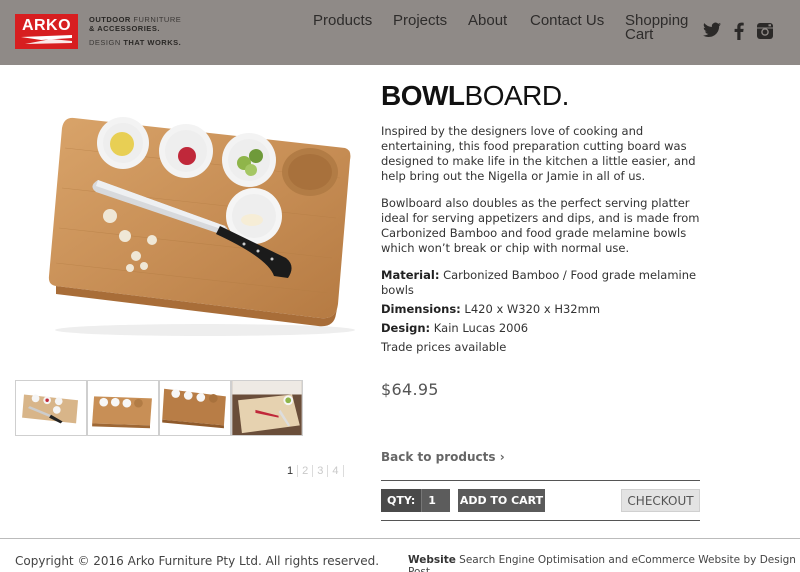 This screenshot has height=572, width=800. What do you see at coordinates (336, 471) in the screenshot?
I see `page-4: 4` at bounding box center [336, 471].